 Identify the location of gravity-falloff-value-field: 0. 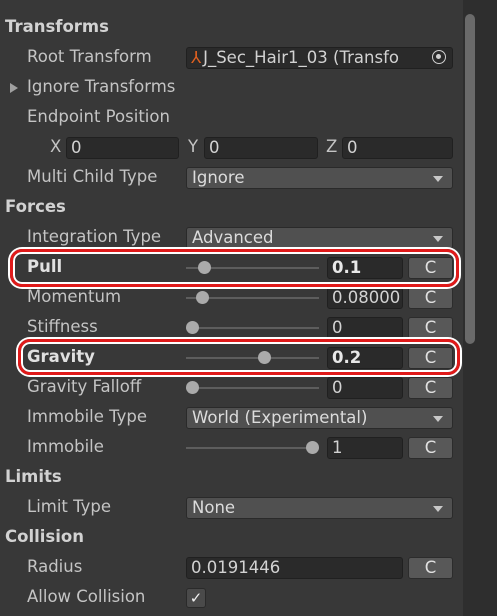
(365, 388).